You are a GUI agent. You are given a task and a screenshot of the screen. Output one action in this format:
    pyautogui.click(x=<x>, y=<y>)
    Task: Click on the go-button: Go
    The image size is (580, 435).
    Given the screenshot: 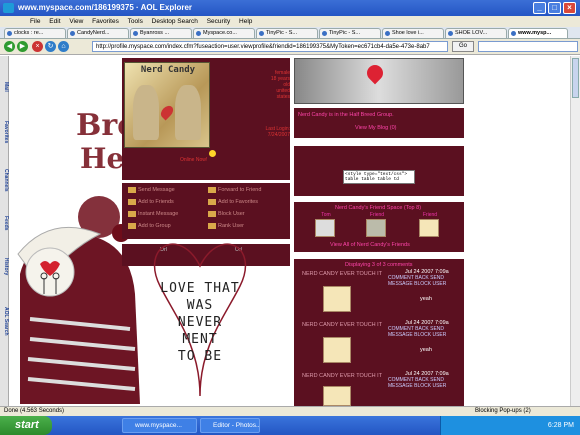 What is the action you would take?
    pyautogui.click(x=463, y=46)
    